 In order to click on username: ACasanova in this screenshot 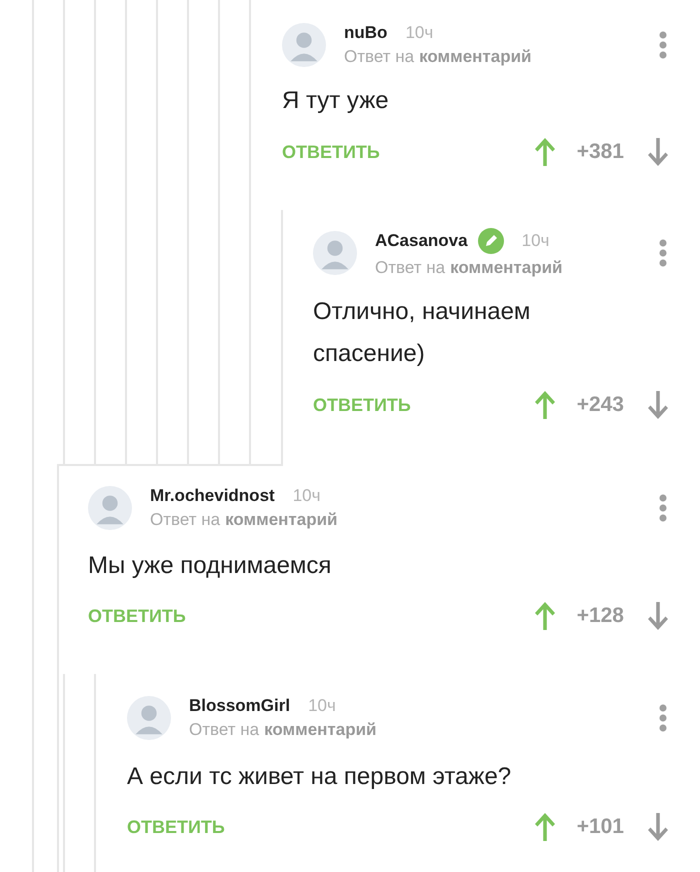, I will do `click(421, 241)`.